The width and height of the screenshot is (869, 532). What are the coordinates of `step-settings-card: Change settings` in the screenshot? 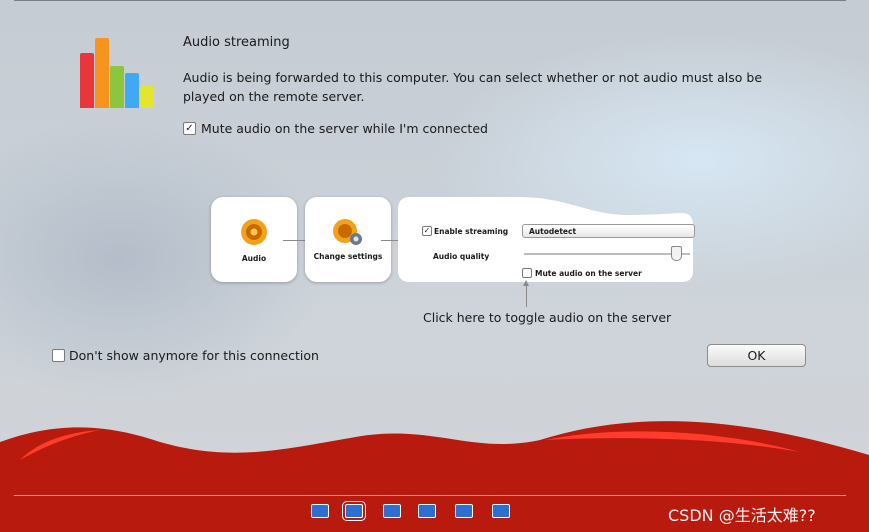 It's located at (348, 239).